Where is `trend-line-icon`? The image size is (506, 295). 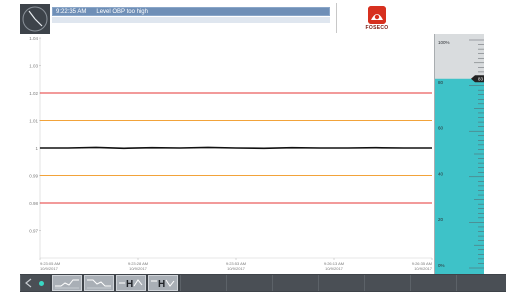 trend-line-icon is located at coordinates (67, 284).